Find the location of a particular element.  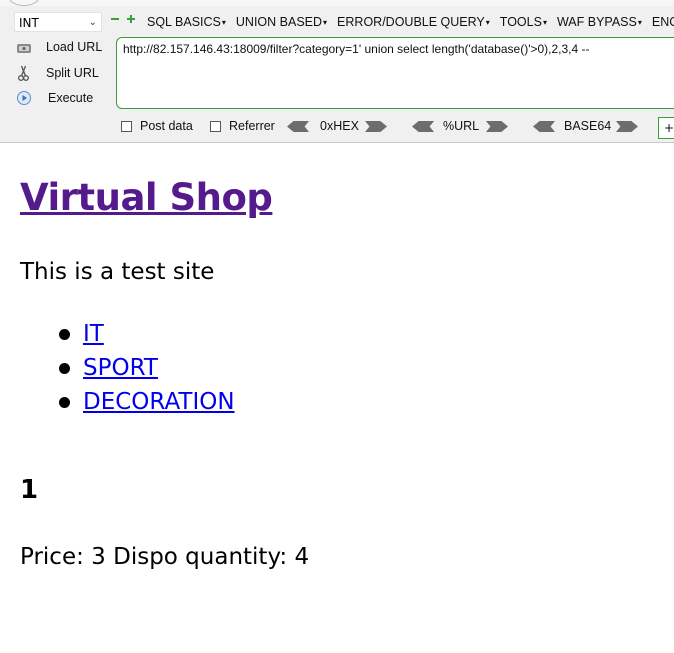

hex-label: 0xHEX is located at coordinates (339, 126).